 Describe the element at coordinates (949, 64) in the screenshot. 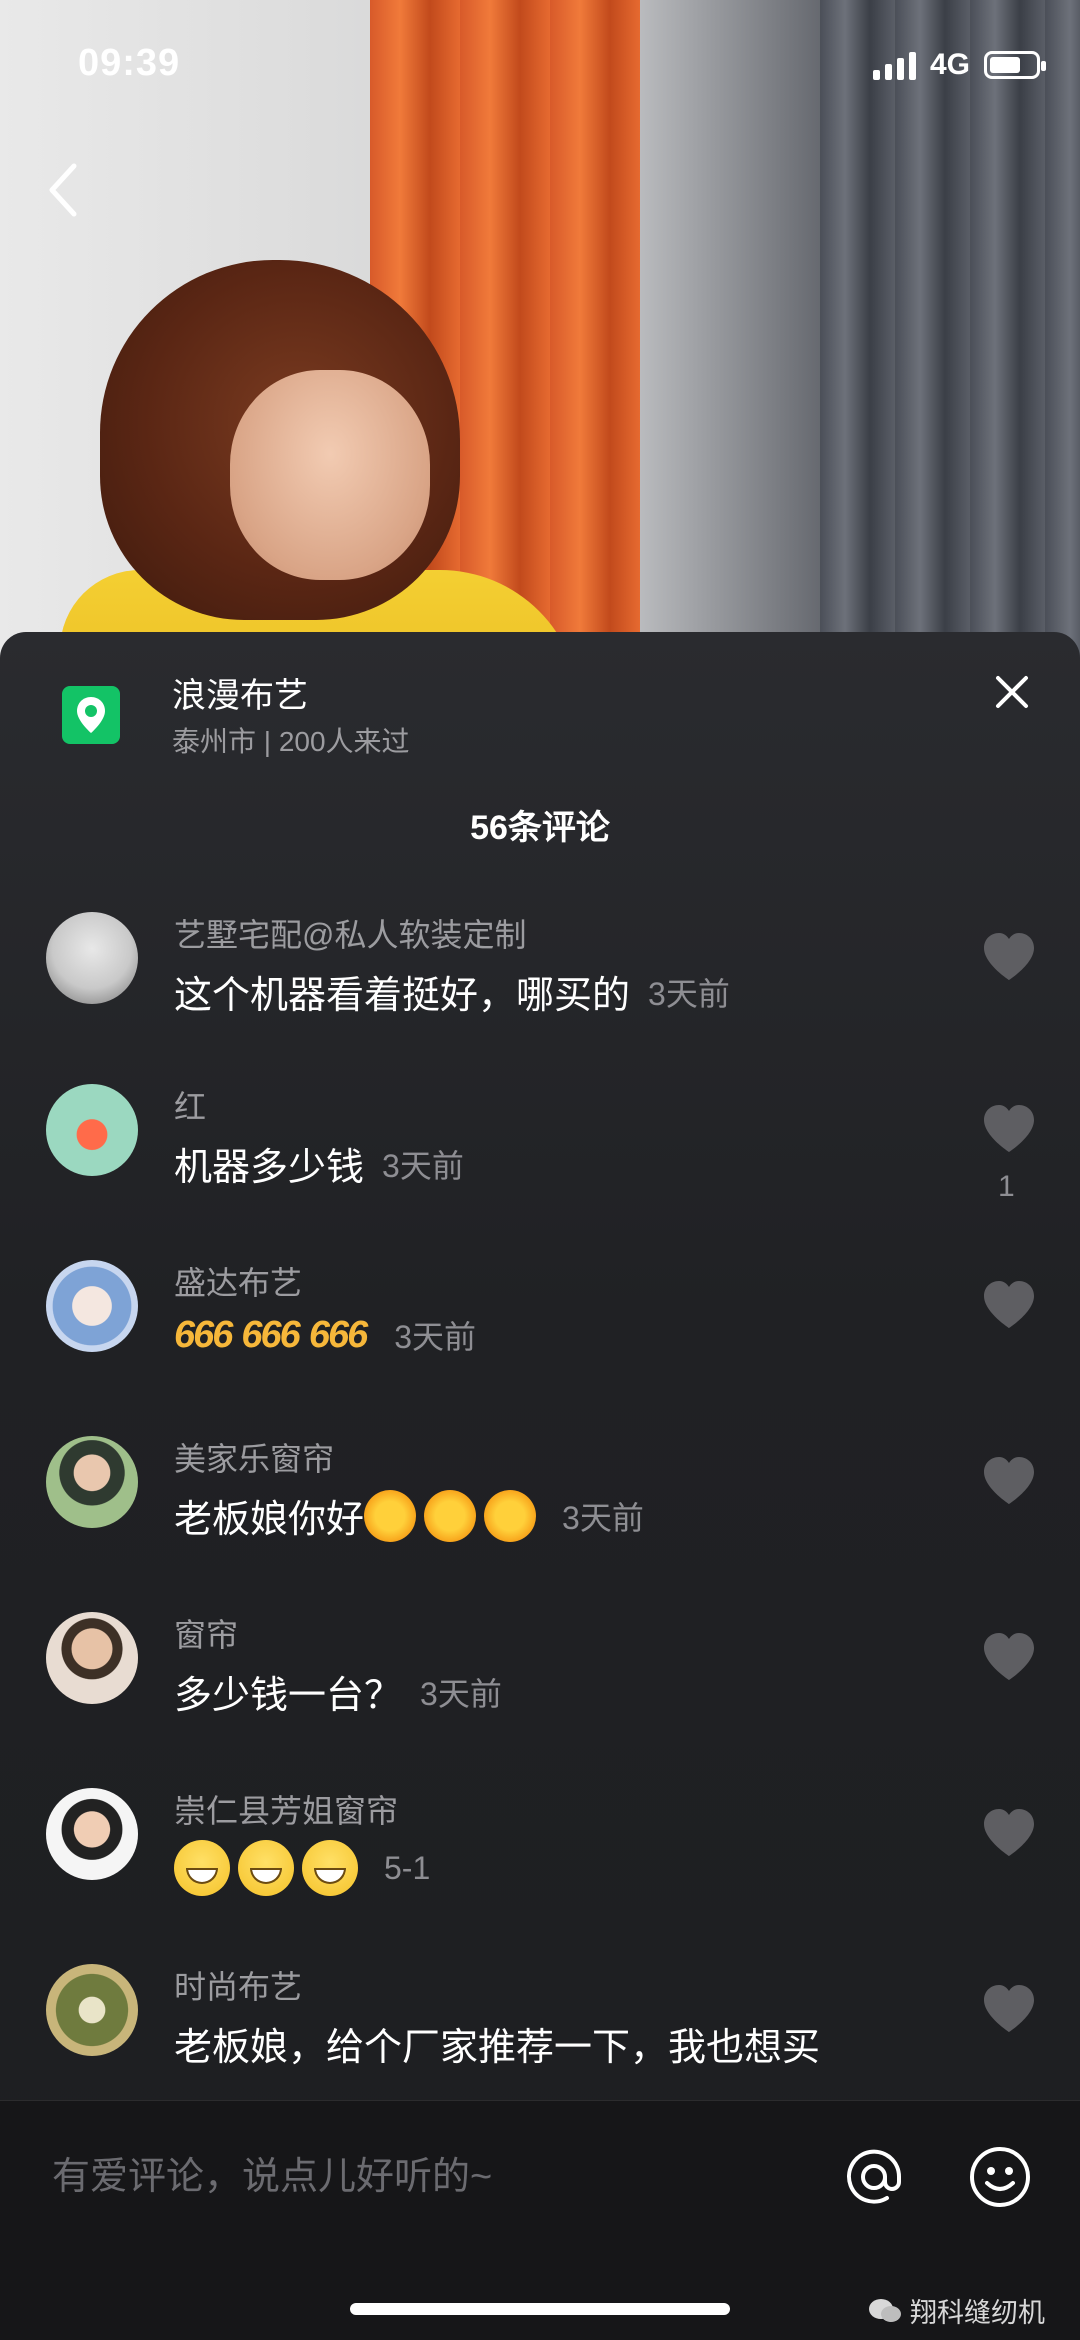

I see `network-type: 4G` at that location.